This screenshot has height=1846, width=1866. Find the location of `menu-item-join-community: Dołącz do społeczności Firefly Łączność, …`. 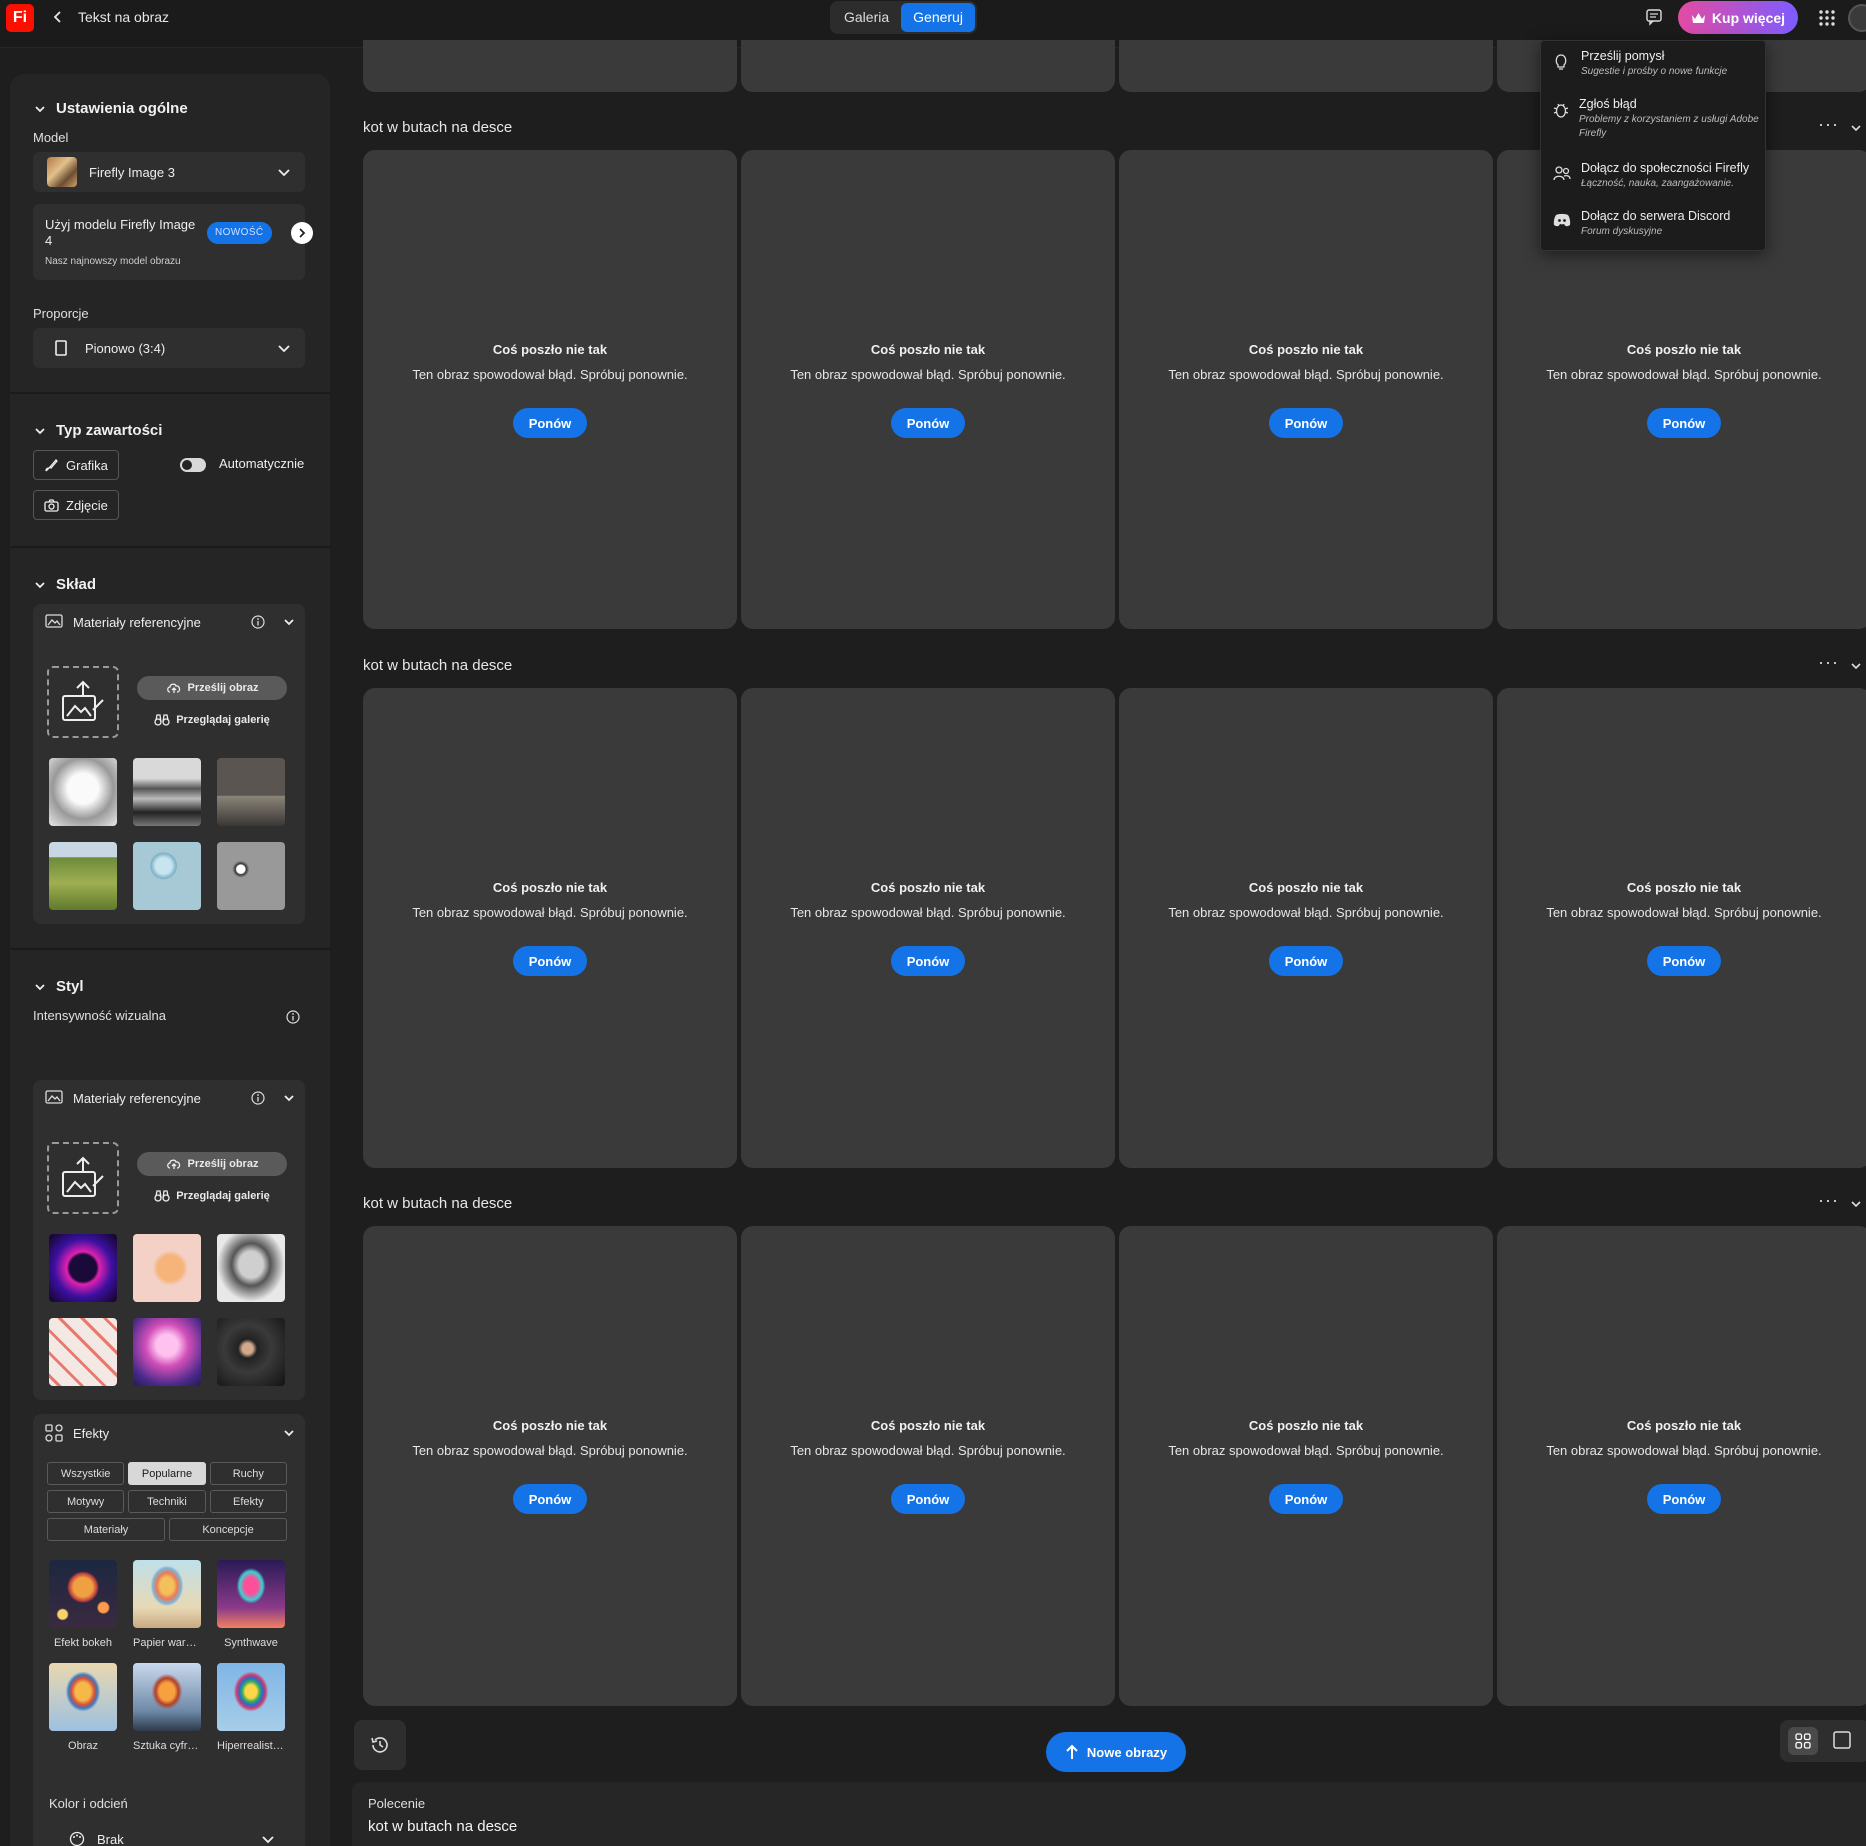

menu-item-join-community: Dołącz do społeczności Firefly Łączność, … is located at coordinates (1658, 176).